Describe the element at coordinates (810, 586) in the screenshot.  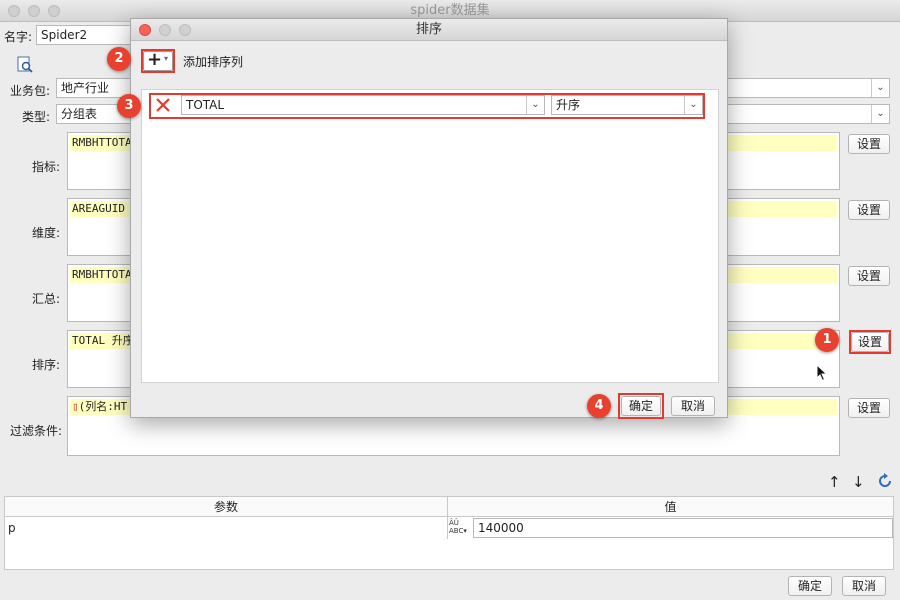
I see `ok-button: 确定` at that location.